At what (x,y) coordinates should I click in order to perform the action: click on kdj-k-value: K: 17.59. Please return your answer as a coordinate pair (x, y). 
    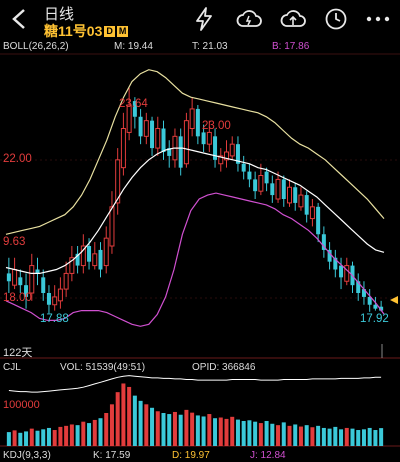
    Looking at the image, I should click on (112, 455).